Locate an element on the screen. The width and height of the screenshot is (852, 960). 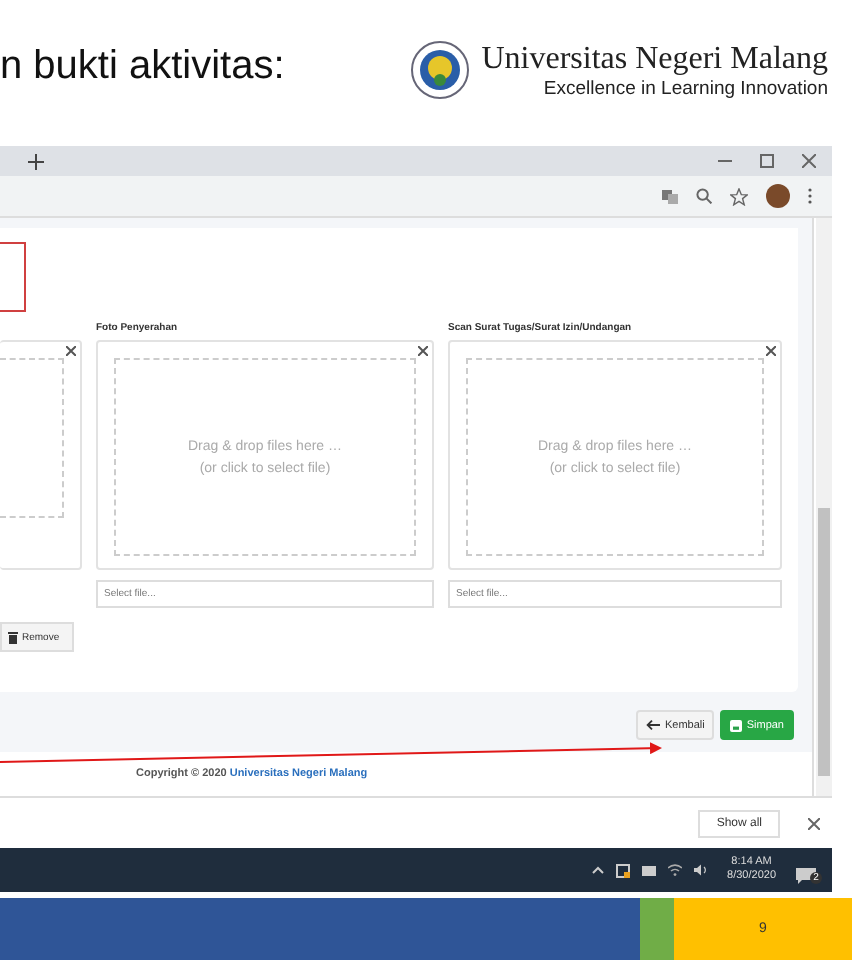
tray-app-icon is located at coordinates (622, 870).